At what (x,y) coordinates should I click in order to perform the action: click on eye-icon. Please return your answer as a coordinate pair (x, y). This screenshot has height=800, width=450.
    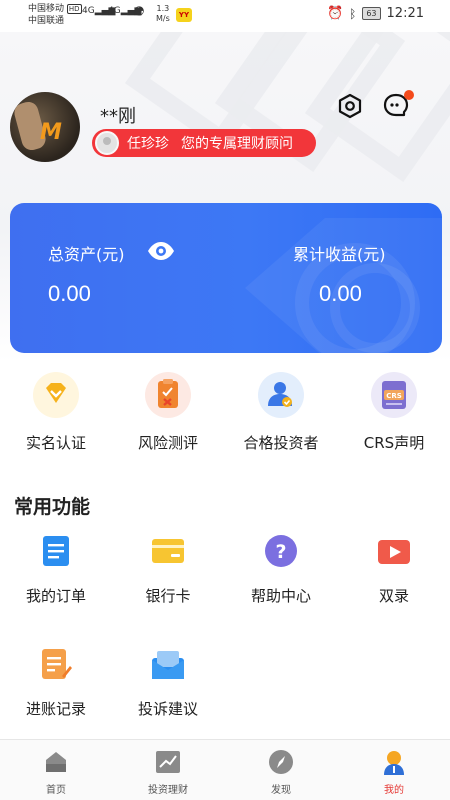
    Looking at the image, I should click on (161, 251).